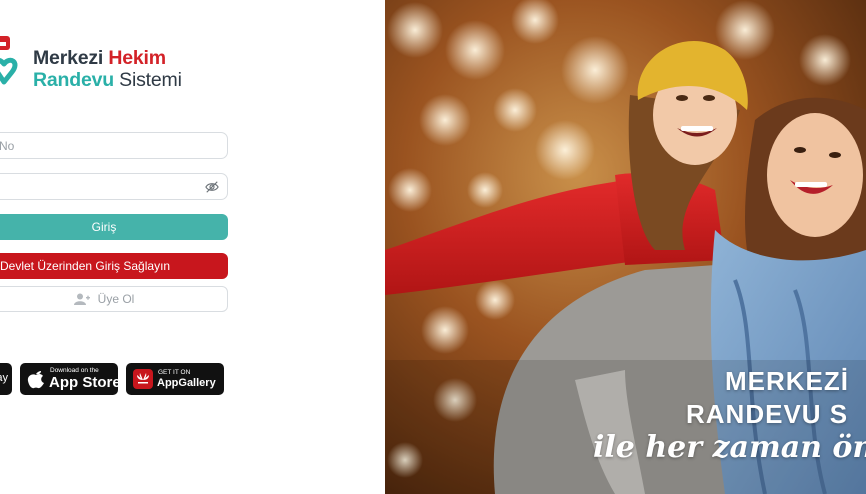 The width and height of the screenshot is (866, 494). What do you see at coordinates (85, 266) in the screenshot?
I see `edevlet-button-label: Devlet Üzerinden Giriş Sağlayın` at bounding box center [85, 266].